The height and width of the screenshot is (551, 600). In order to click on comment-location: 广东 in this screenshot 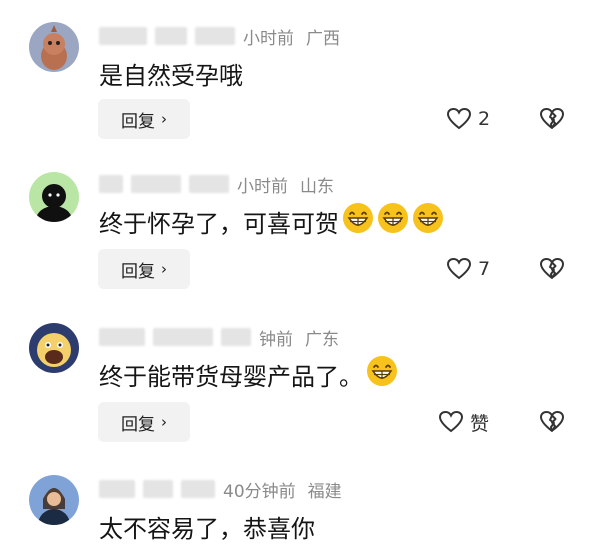, I will do `click(322, 339)`.